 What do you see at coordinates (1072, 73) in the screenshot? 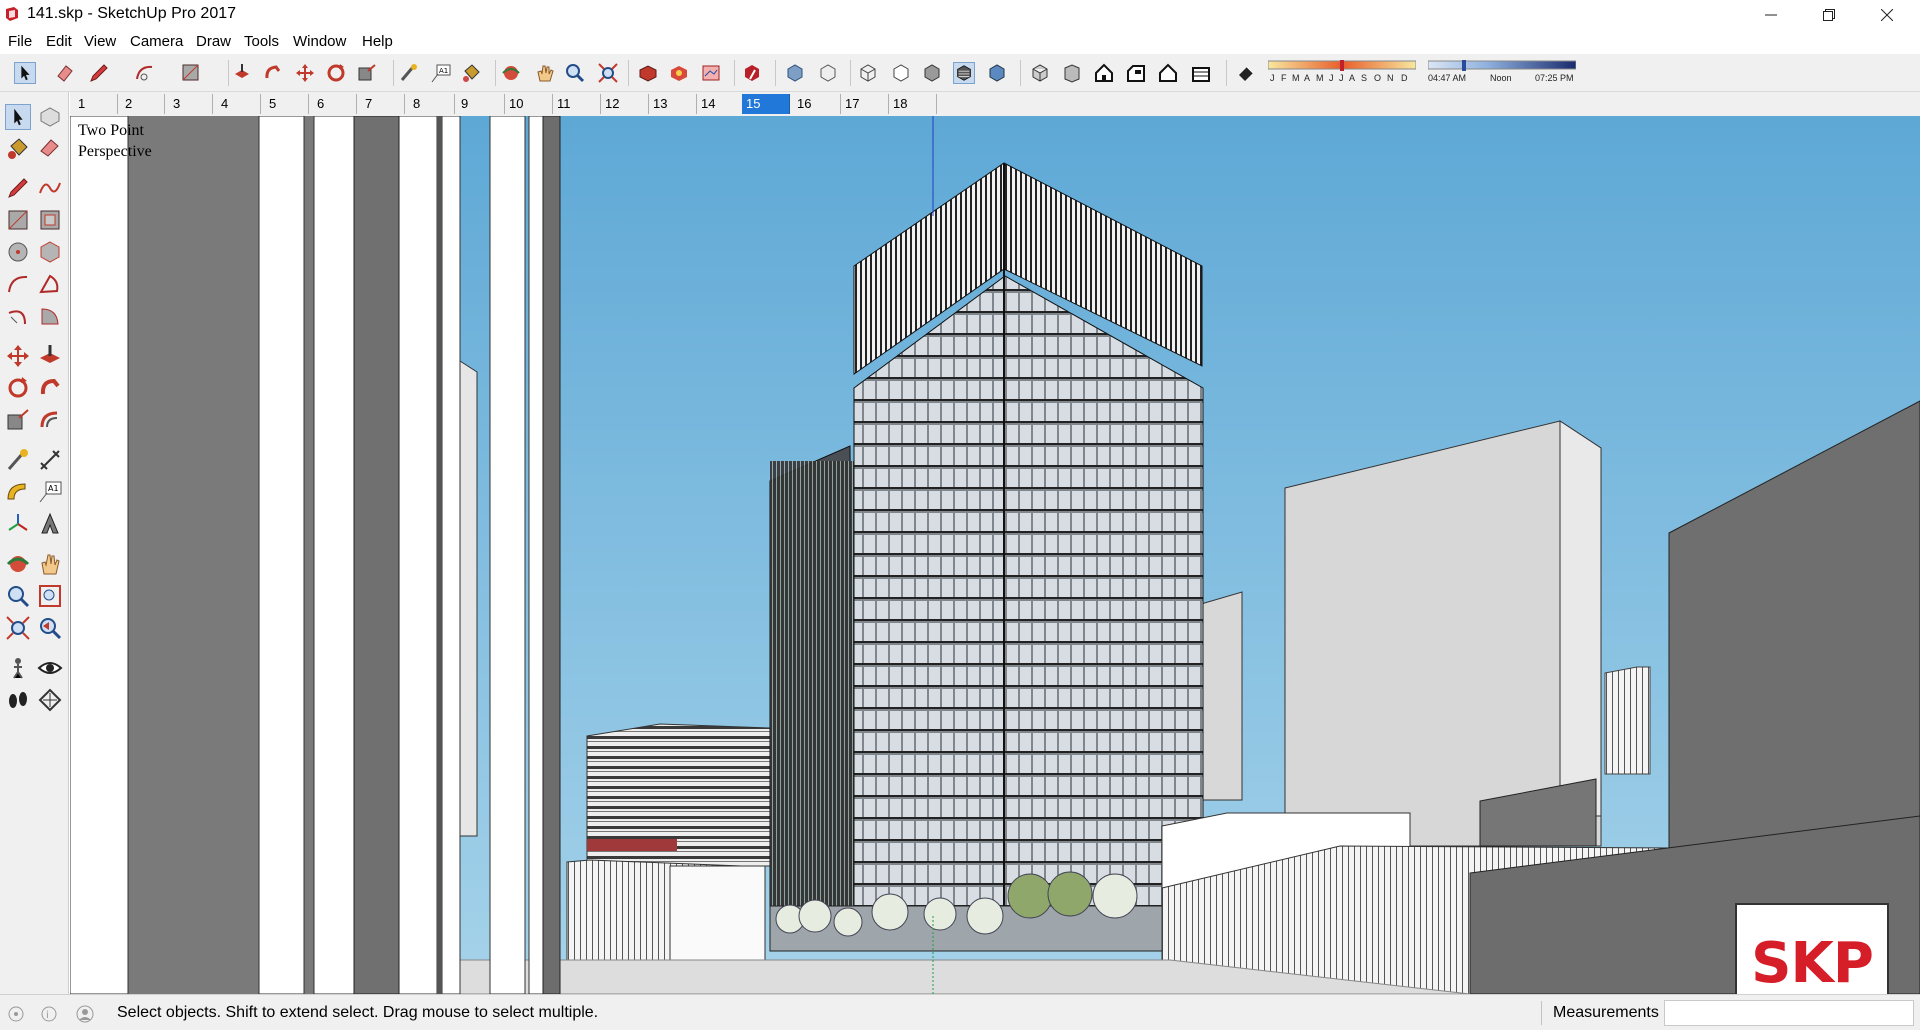
I see `top-view-icon` at bounding box center [1072, 73].